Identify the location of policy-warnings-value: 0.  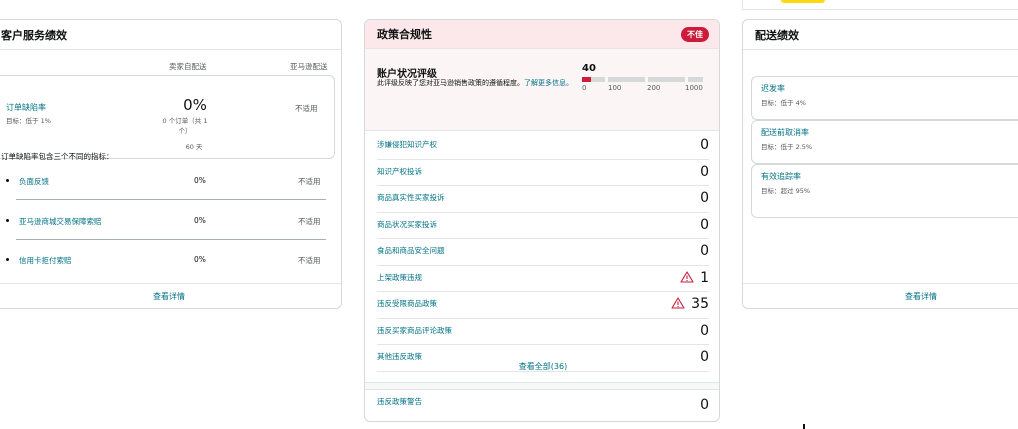
(704, 405).